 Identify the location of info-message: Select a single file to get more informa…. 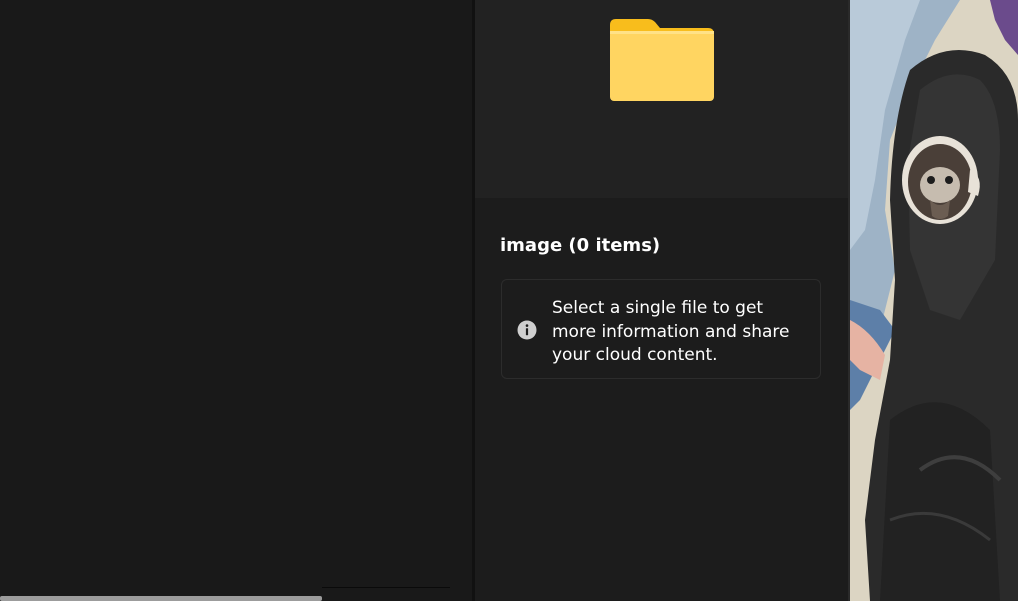
(671, 331).